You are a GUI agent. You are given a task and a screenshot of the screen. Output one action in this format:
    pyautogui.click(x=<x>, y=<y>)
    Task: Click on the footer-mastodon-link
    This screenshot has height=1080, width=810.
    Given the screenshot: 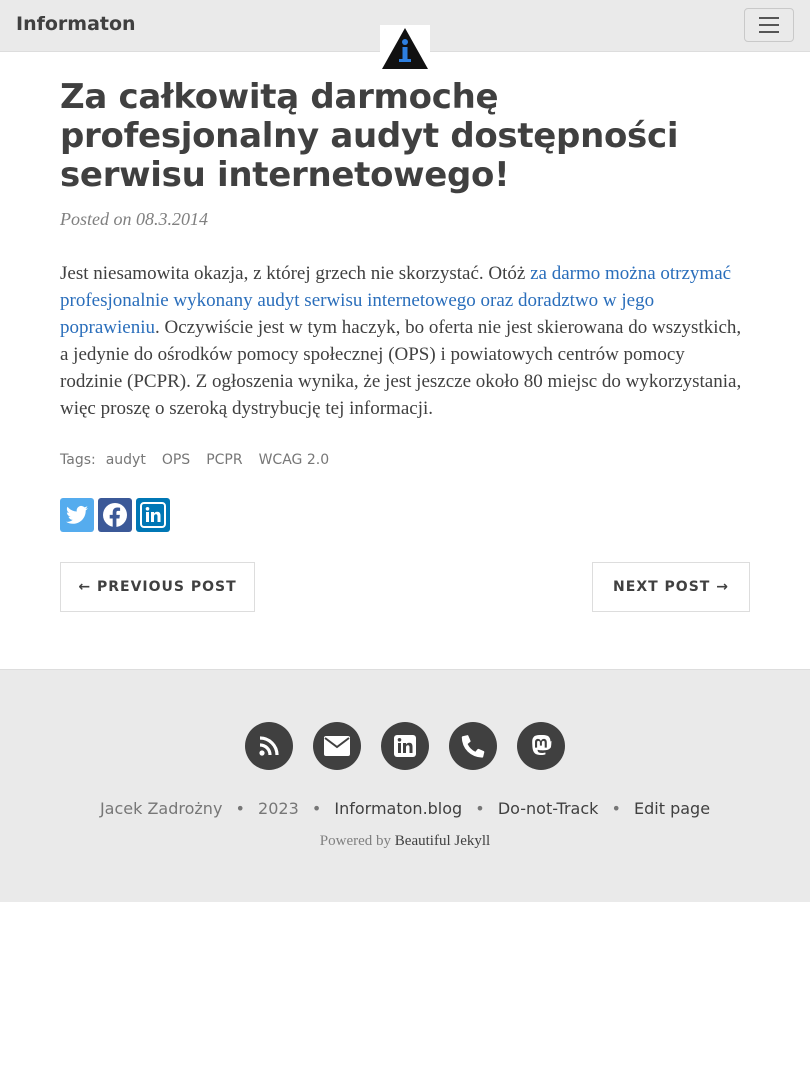 What is the action you would take?
    pyautogui.click(x=541, y=746)
    